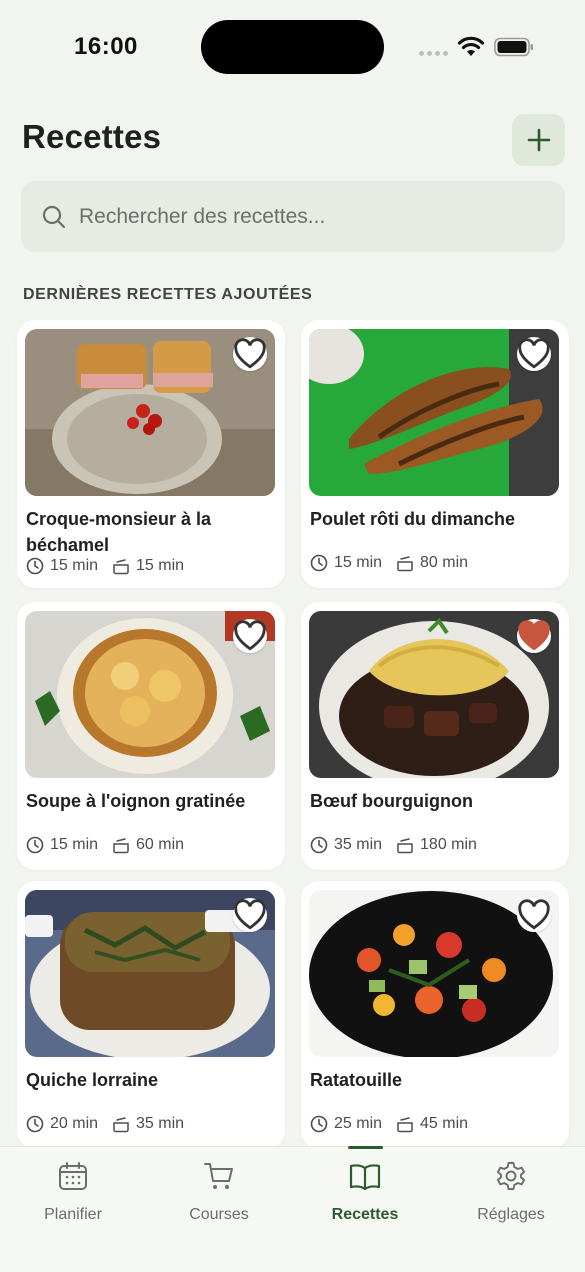 Image resolution: width=585 pixels, height=1272 pixels. I want to click on recipe-card: Bœuf bourguignon 35 min 180 min, so click(435, 736).